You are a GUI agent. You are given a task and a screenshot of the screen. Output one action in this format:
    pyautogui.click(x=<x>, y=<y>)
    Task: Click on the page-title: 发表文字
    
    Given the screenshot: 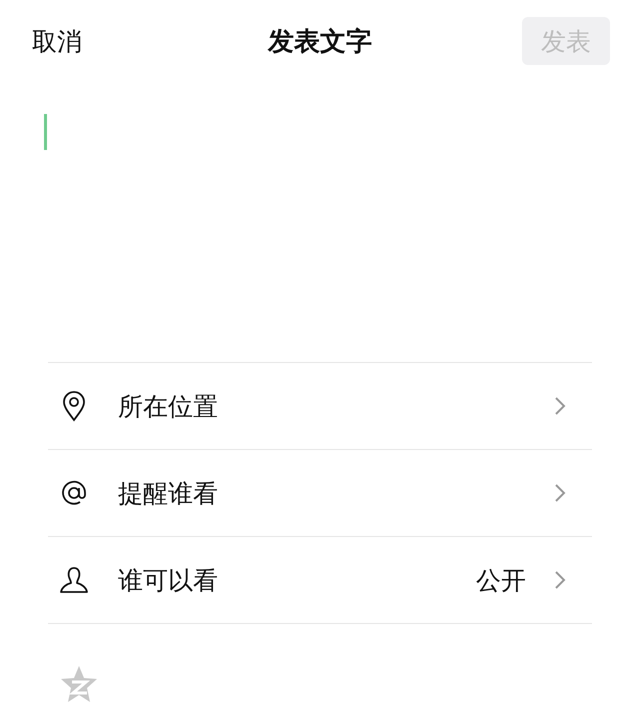 What is the action you would take?
    pyautogui.click(x=320, y=42)
    